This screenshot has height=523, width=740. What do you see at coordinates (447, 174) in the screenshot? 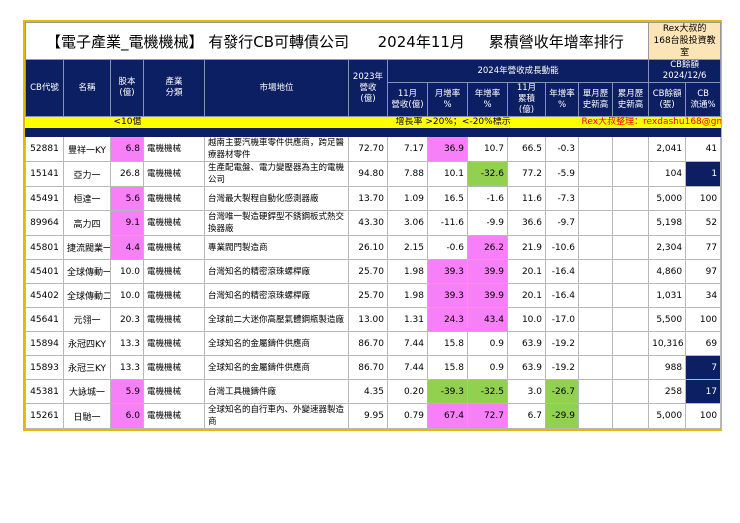
I see `mom-growth: 10.1` at bounding box center [447, 174].